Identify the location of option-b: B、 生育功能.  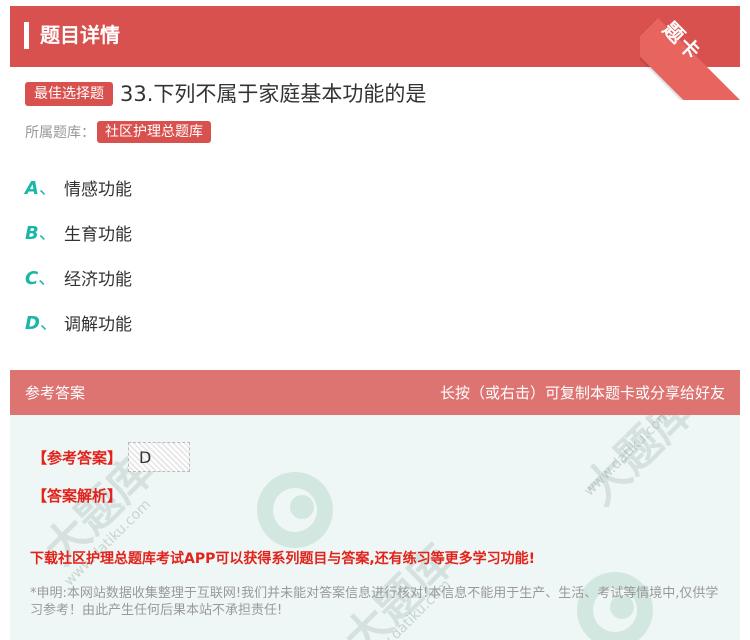
(78, 232).